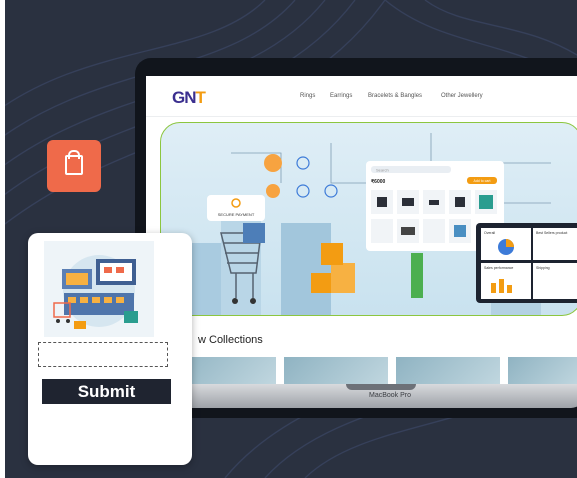  What do you see at coordinates (378, 182) in the screenshot?
I see `hero-price: ₹6000` at bounding box center [378, 182].